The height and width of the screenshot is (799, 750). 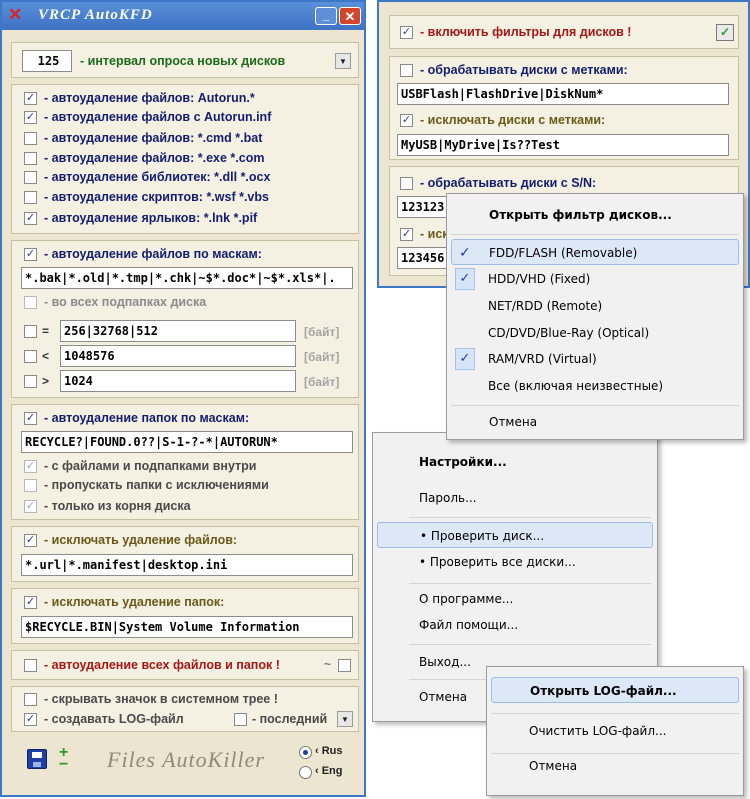 I want to click on create-log-label: - создавать LOG-файл, so click(x=114, y=719).